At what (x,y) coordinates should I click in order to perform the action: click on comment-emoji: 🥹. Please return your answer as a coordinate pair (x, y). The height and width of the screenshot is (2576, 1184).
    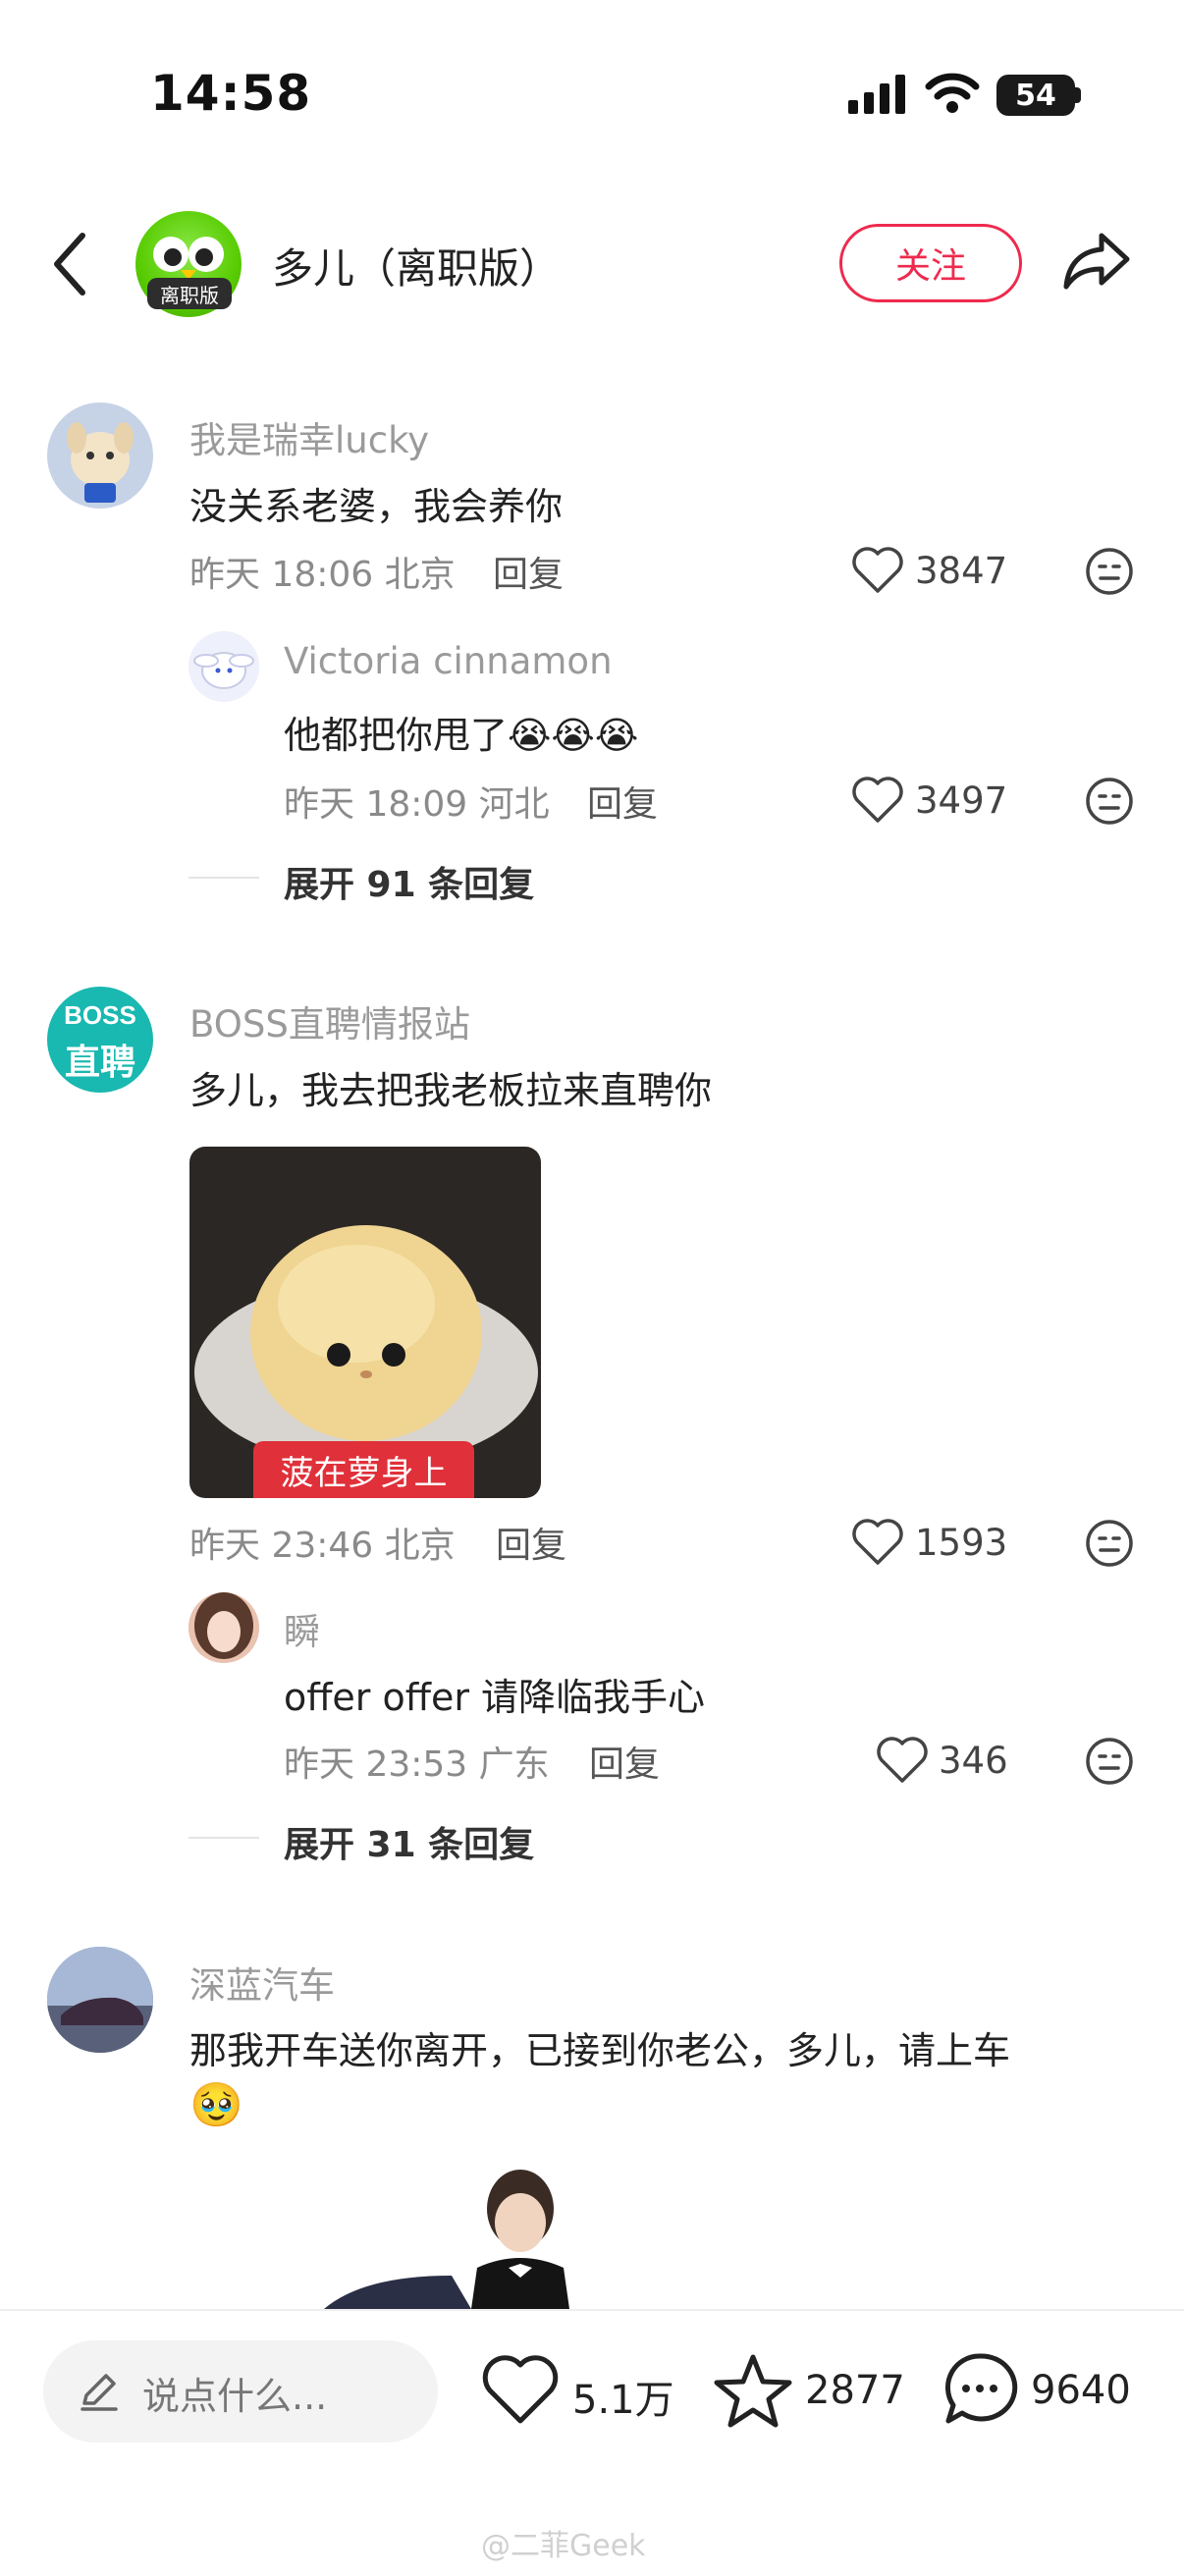
    Looking at the image, I should click on (216, 2105).